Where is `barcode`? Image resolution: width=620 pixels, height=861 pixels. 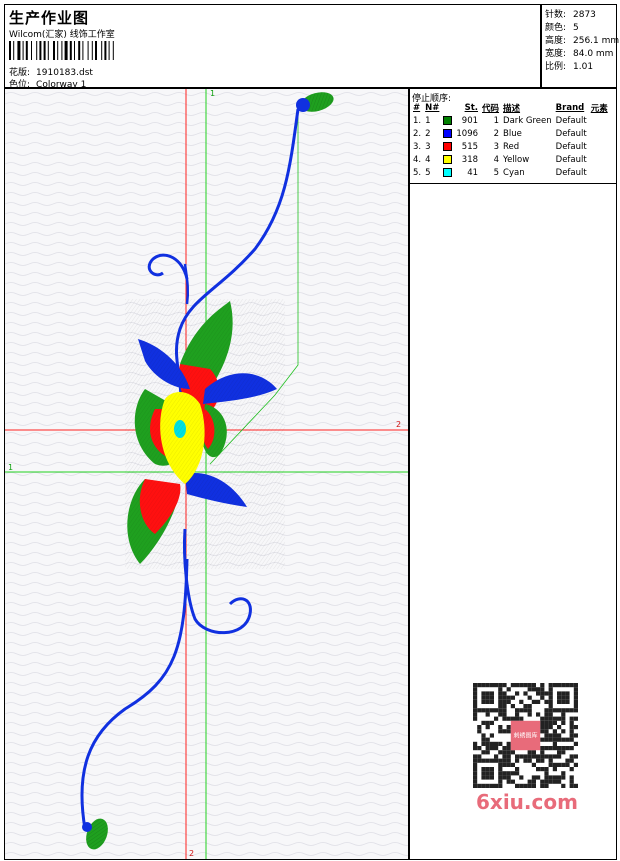 barcode is located at coordinates (61, 50).